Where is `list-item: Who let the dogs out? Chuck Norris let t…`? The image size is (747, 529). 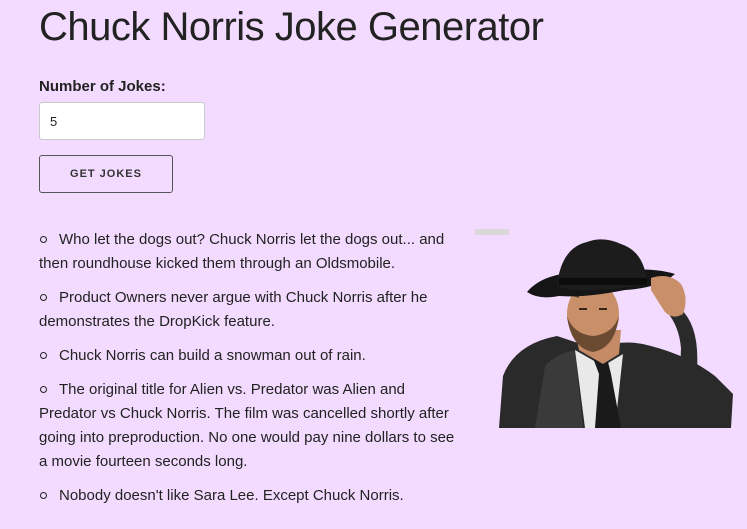
list-item: Who let the dogs out? Chuck Norris let t… is located at coordinates (249, 252).